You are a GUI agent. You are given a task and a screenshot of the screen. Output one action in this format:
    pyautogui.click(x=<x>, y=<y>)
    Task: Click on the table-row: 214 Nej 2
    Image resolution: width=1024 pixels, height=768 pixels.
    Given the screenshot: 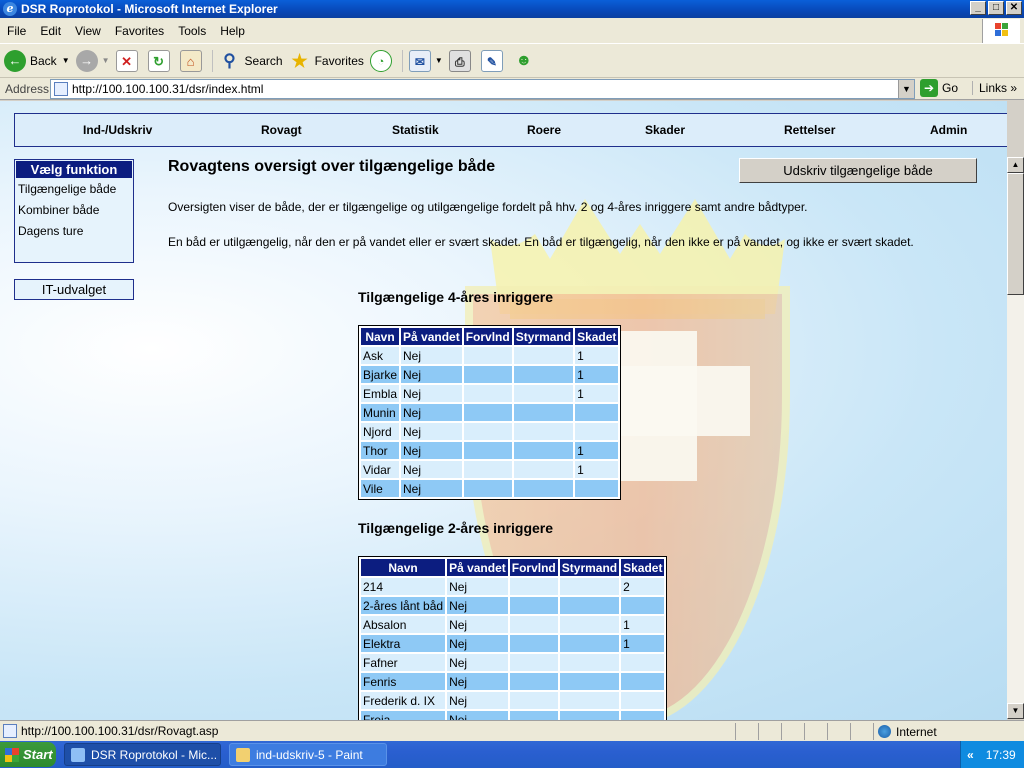 What is the action you would take?
    pyautogui.click(x=513, y=586)
    